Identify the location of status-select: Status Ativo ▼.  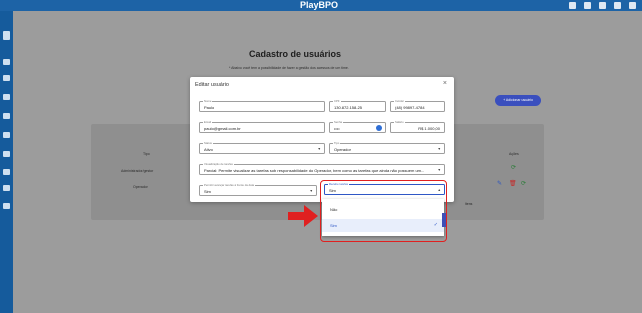
(262, 147).